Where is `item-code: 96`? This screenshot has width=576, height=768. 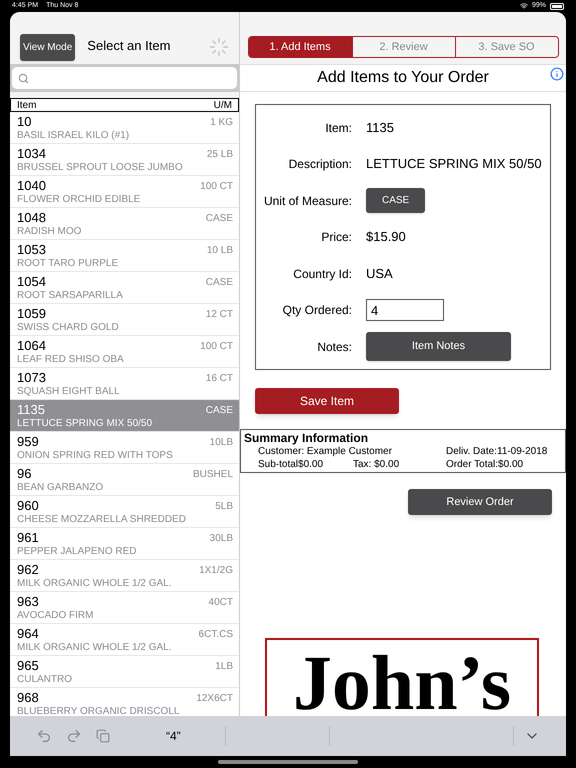
item-code: 96 is located at coordinates (24, 473).